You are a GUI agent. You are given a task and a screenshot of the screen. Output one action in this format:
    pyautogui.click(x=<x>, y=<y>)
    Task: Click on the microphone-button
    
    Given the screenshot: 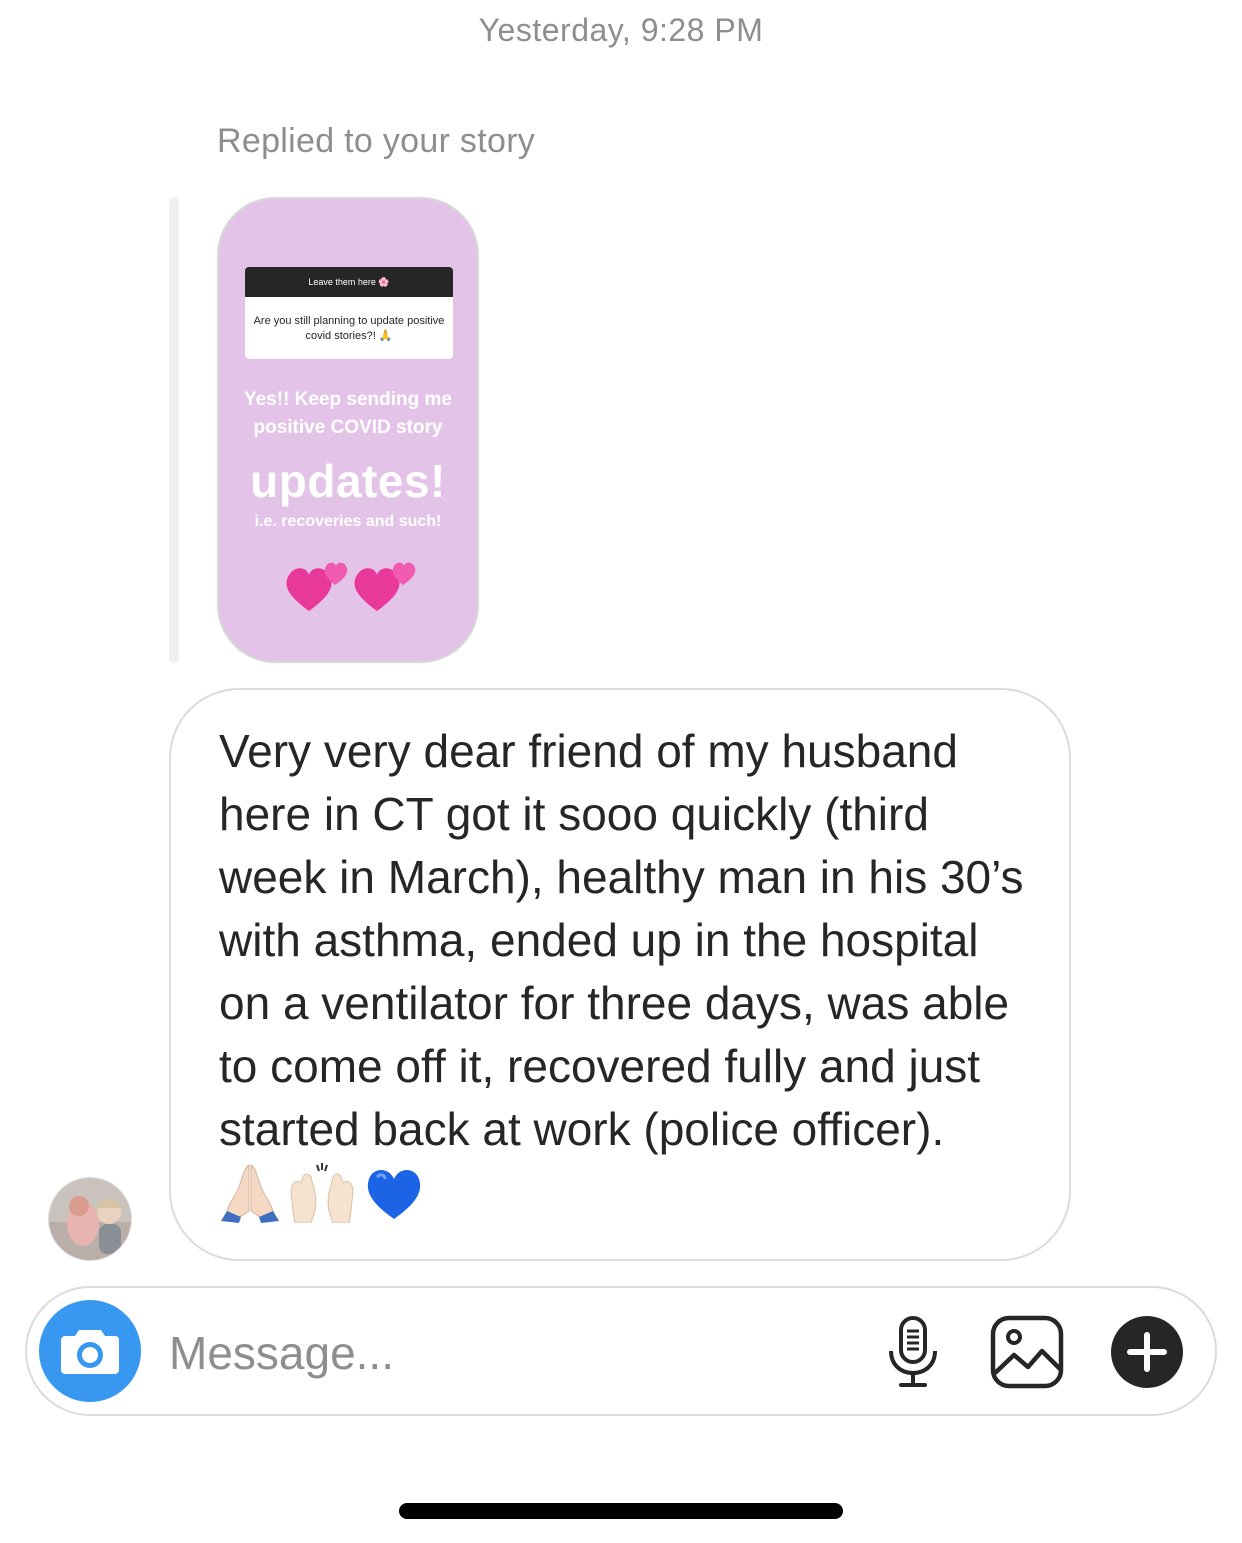 What is the action you would take?
    pyautogui.click(x=913, y=1352)
    